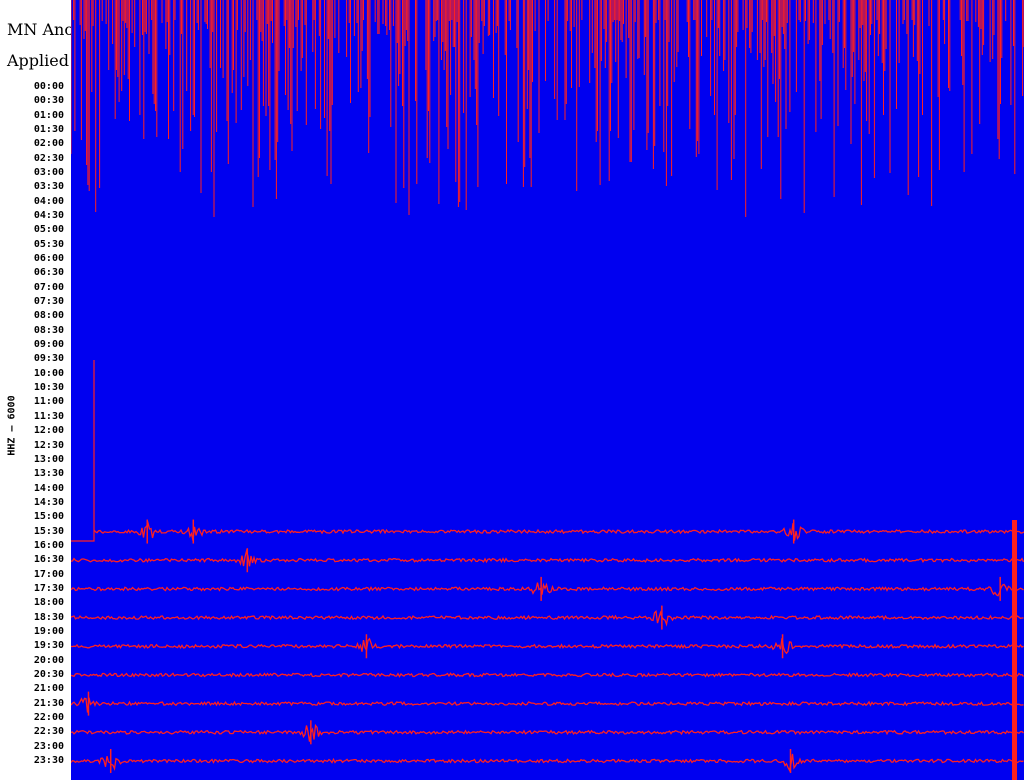 The width and height of the screenshot is (1024, 780). I want to click on tick-label: 20:00, so click(48, 660).